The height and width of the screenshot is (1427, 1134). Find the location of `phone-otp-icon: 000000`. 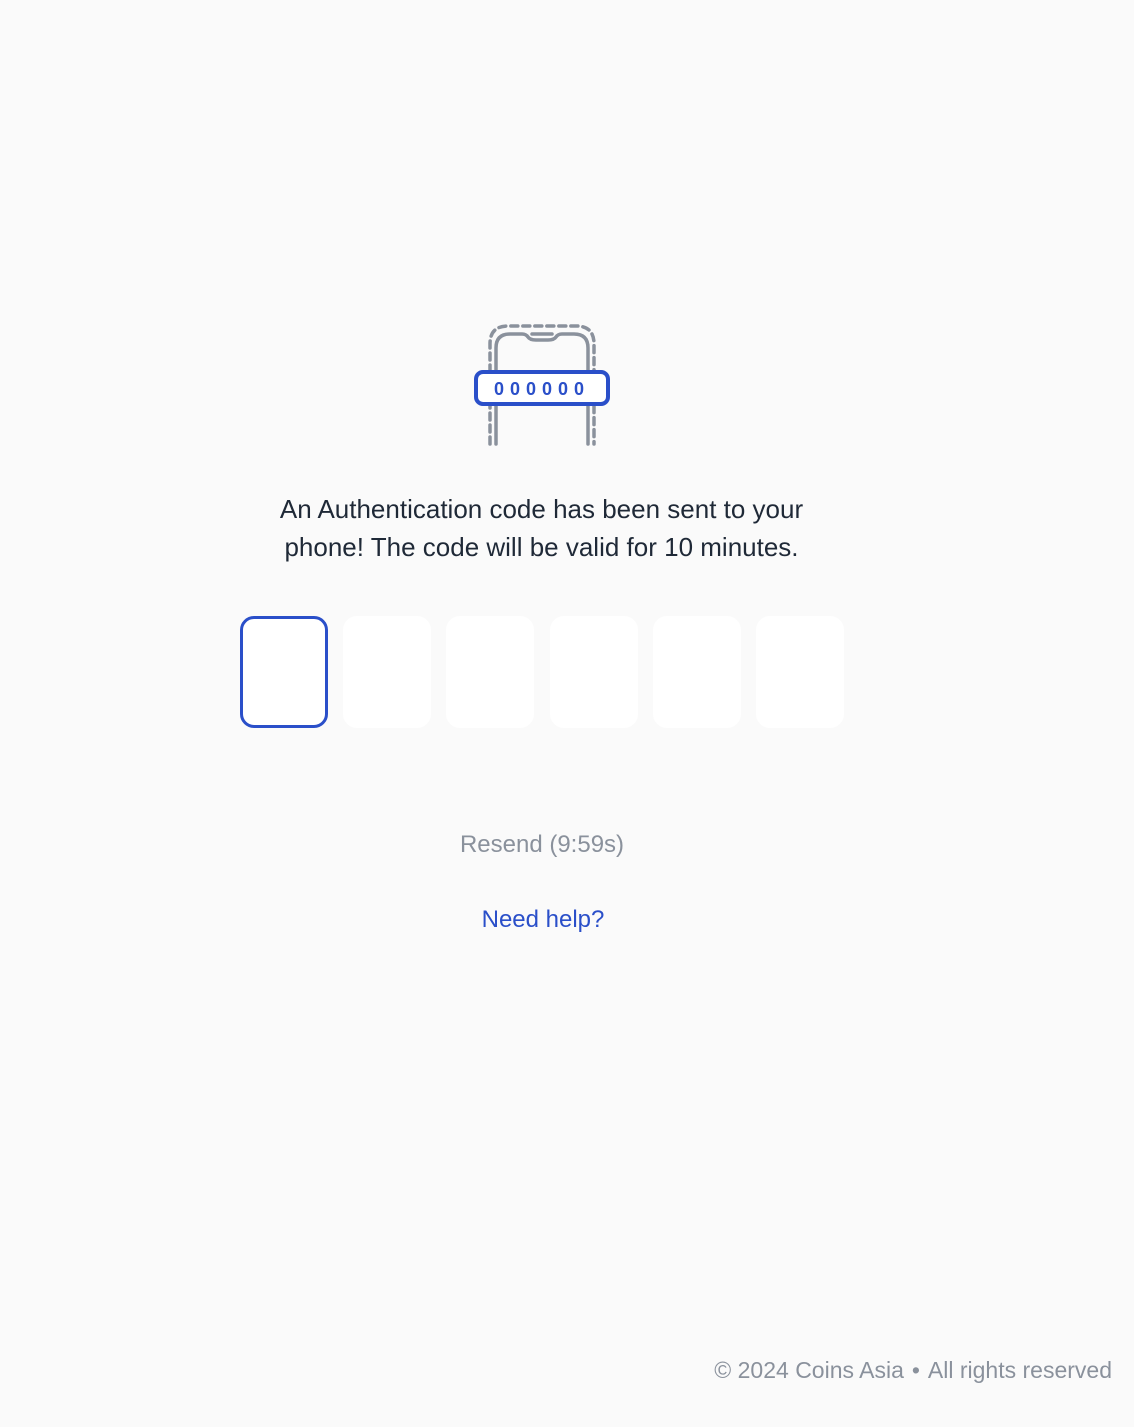

phone-otp-icon: 000000 is located at coordinates (542, 385).